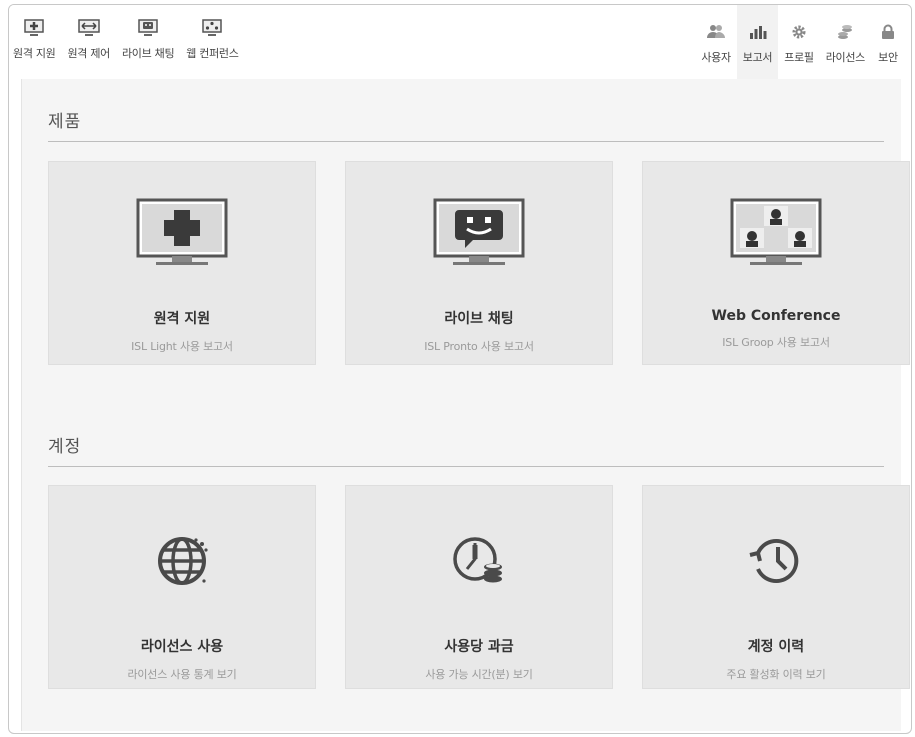 The width and height of the screenshot is (915, 737). I want to click on nav-label: 보고서, so click(757, 57).